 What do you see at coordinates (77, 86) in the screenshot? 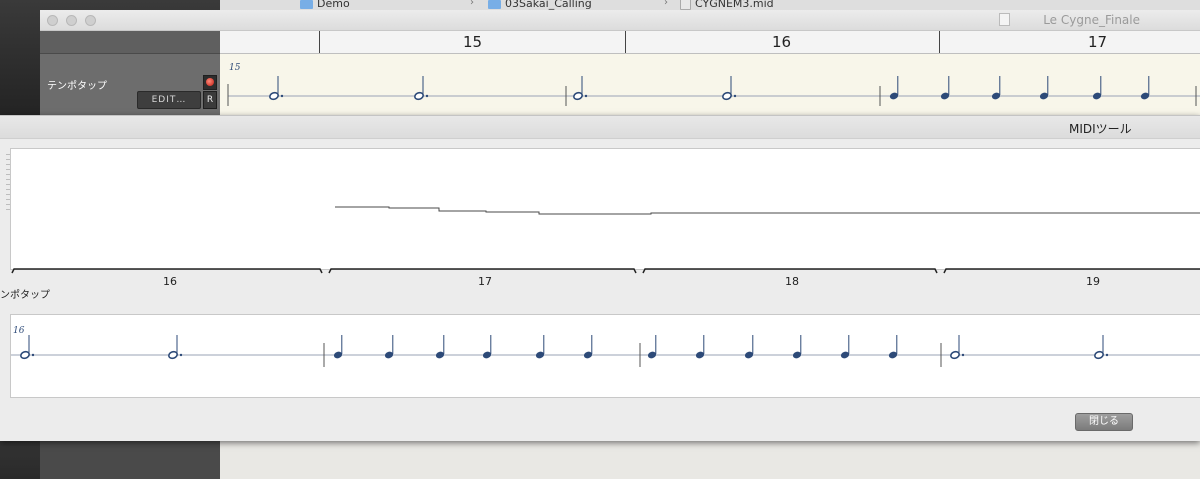
I see `track-name: テンポタップ` at bounding box center [77, 86].